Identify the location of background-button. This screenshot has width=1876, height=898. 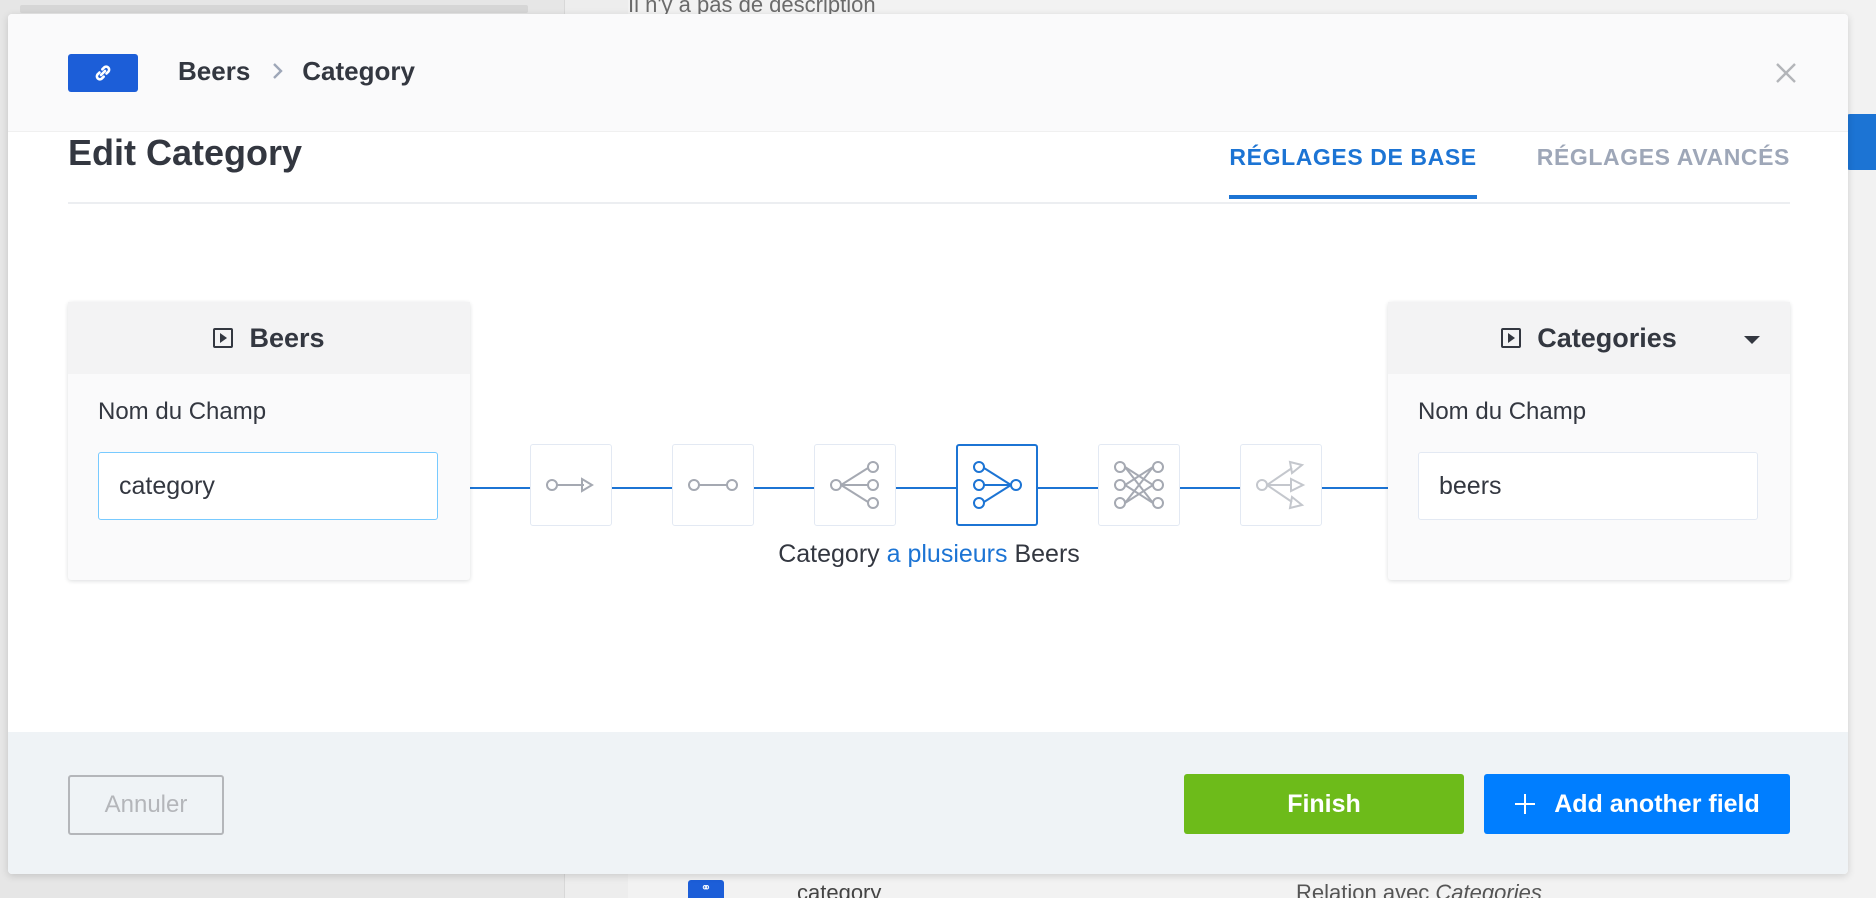
(1861, 142).